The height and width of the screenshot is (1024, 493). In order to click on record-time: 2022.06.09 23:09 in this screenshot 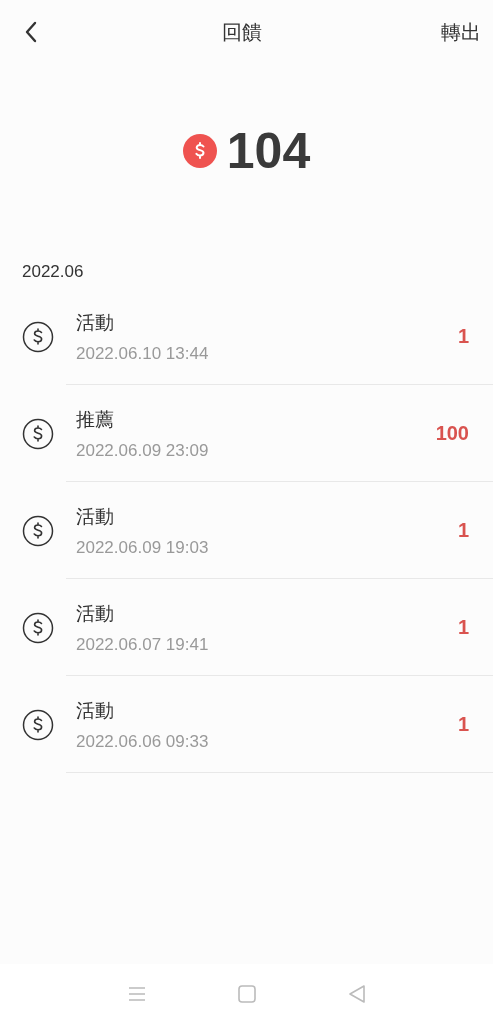, I will do `click(143, 450)`.